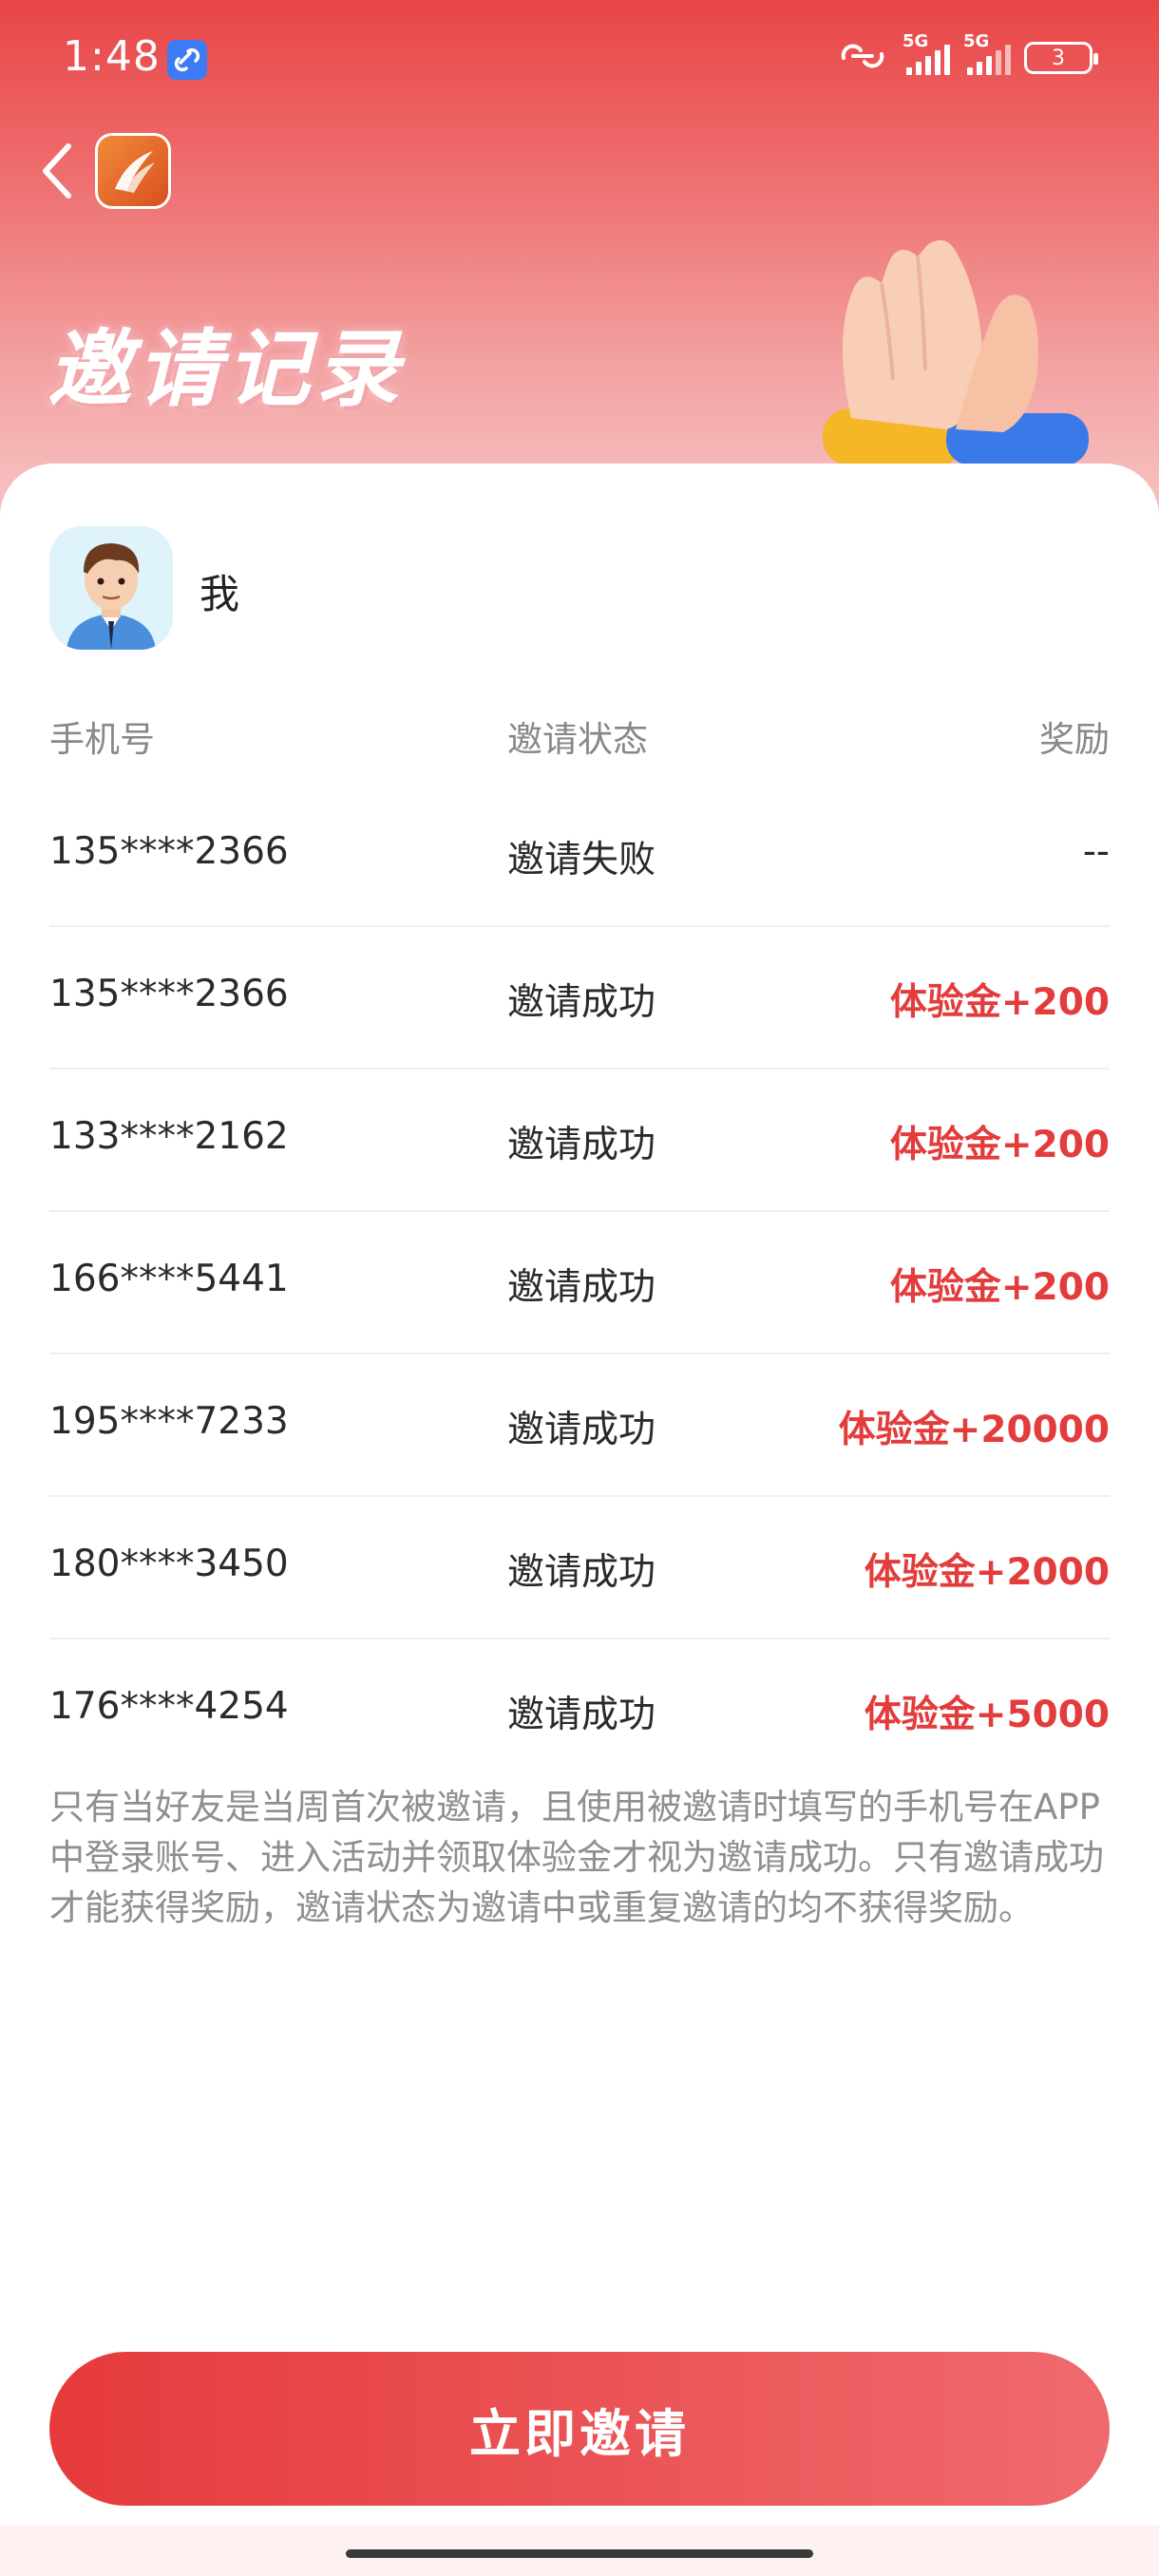  Describe the element at coordinates (102, 739) in the screenshot. I see `column-header-phone: 手机号` at that location.